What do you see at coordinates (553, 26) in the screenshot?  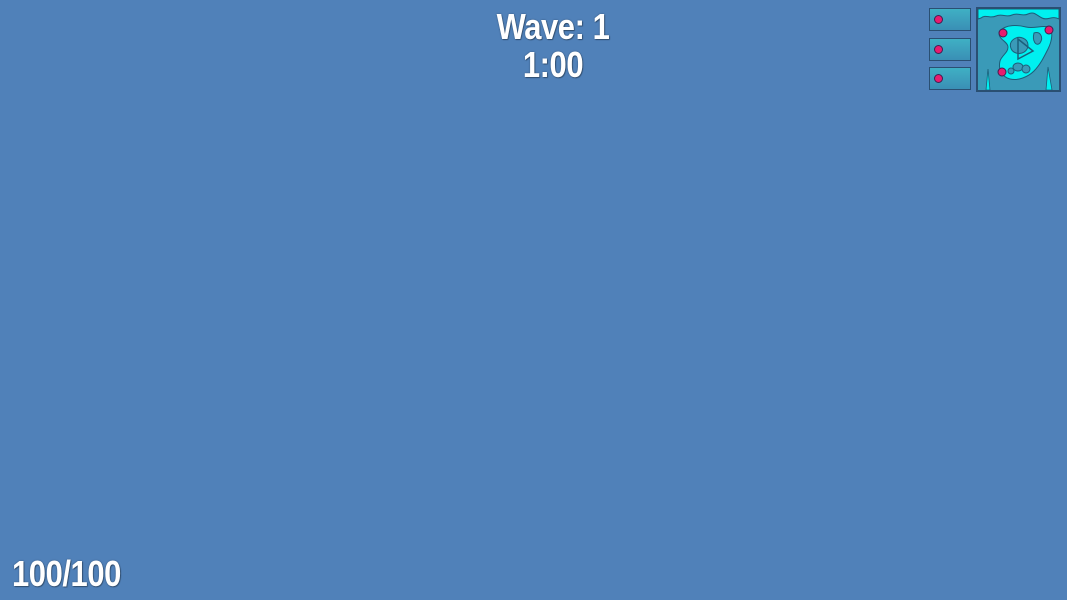 I see `wave-label: Wave: 1` at bounding box center [553, 26].